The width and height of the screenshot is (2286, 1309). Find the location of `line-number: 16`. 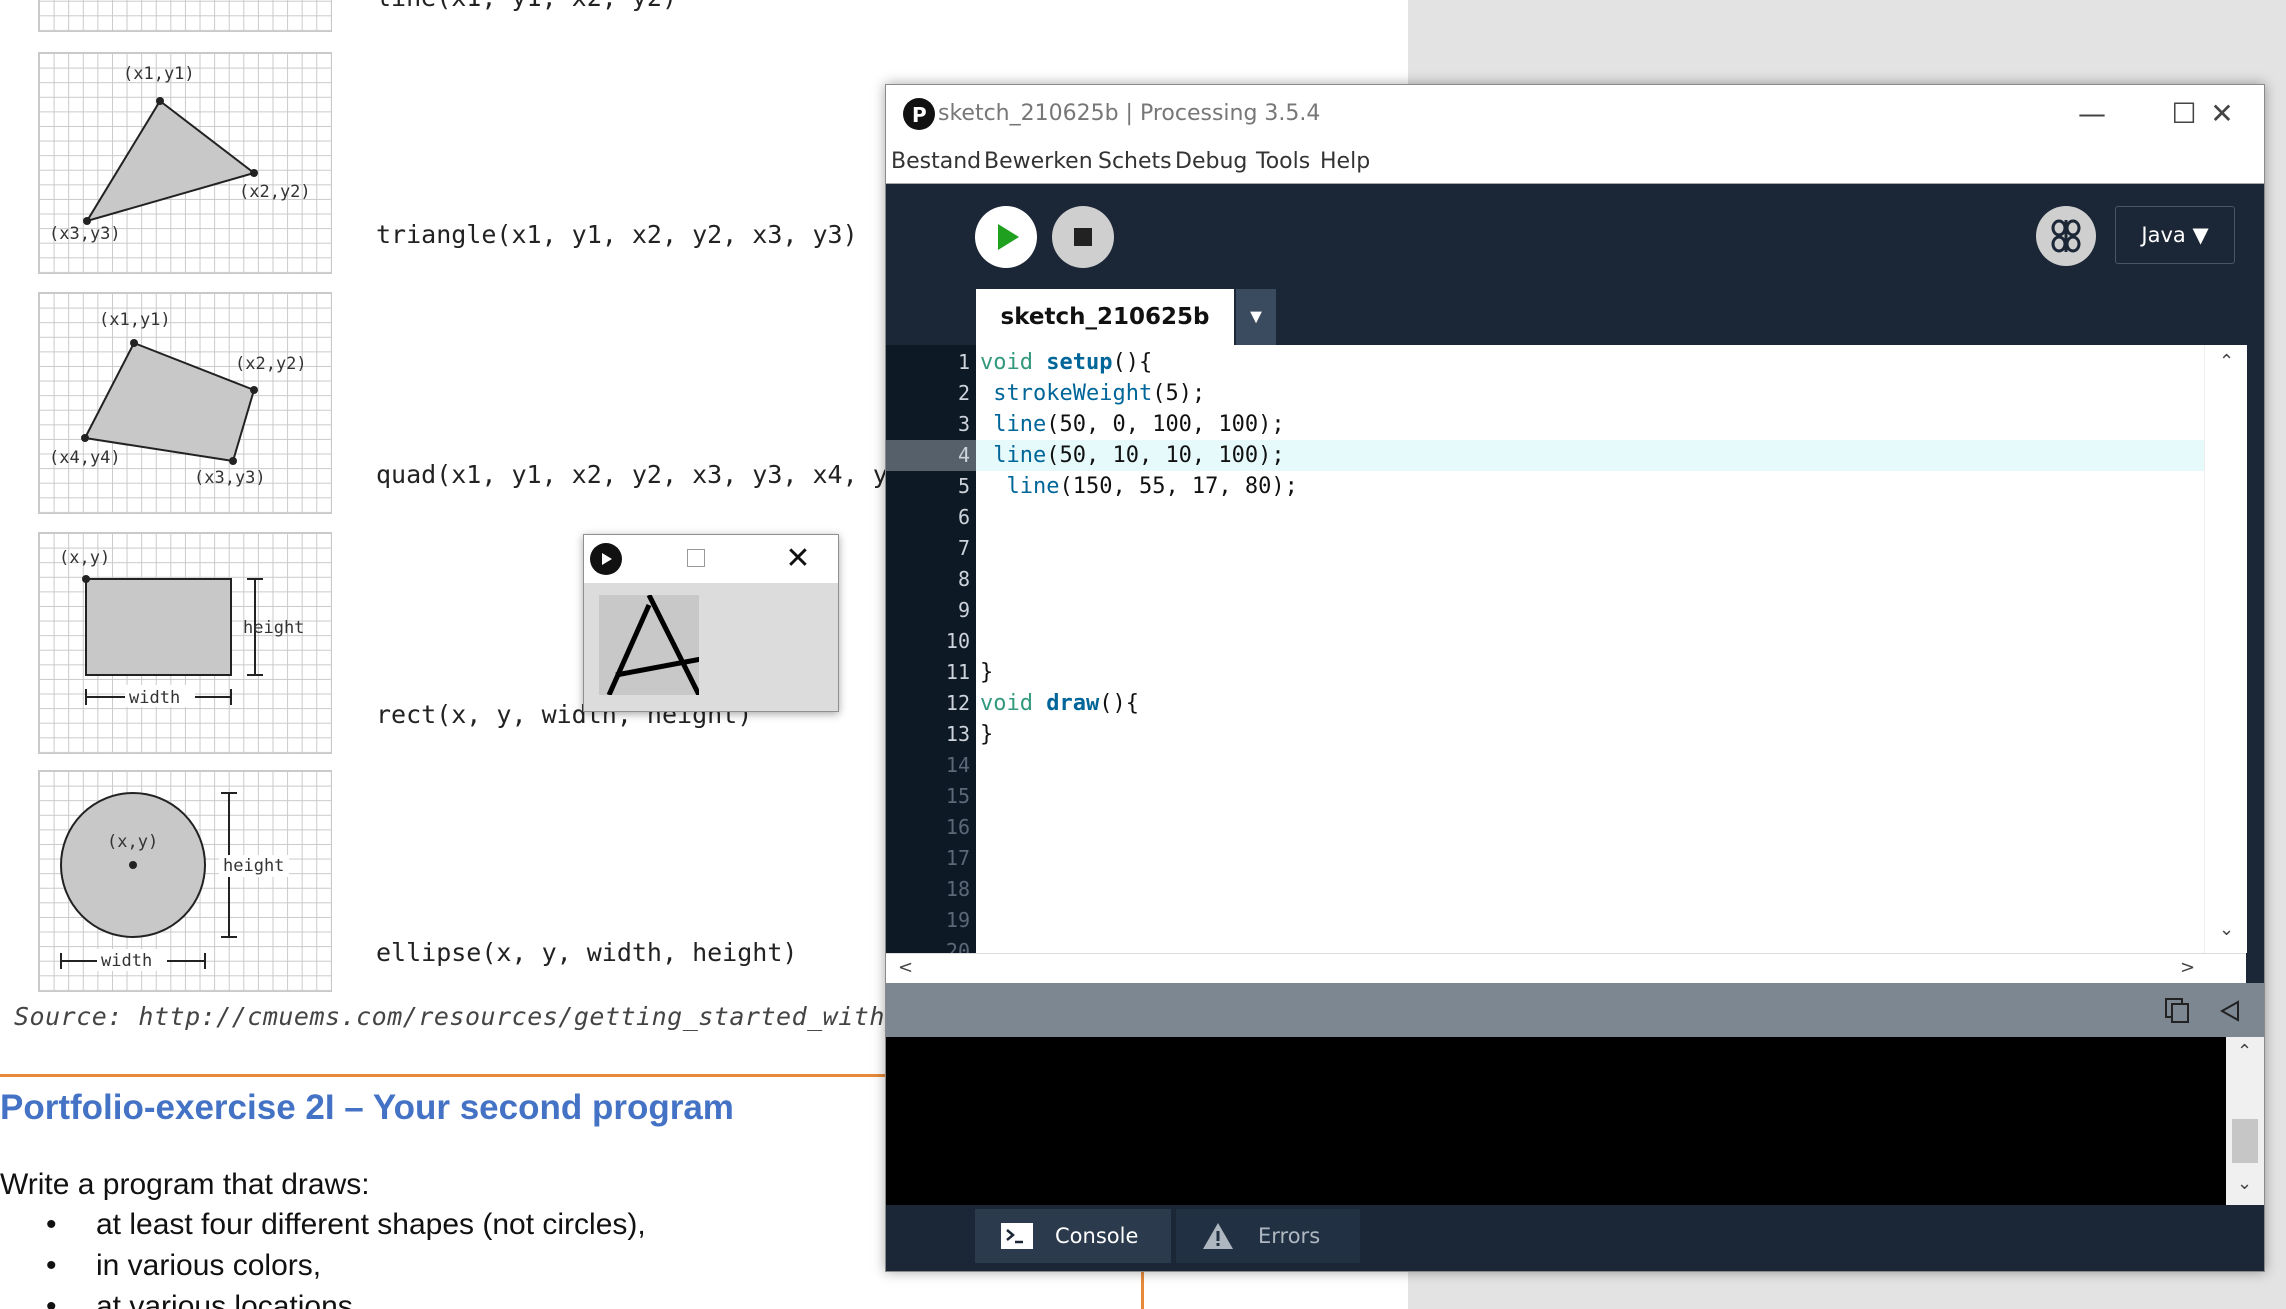

line-number: 16 is located at coordinates (957, 827).